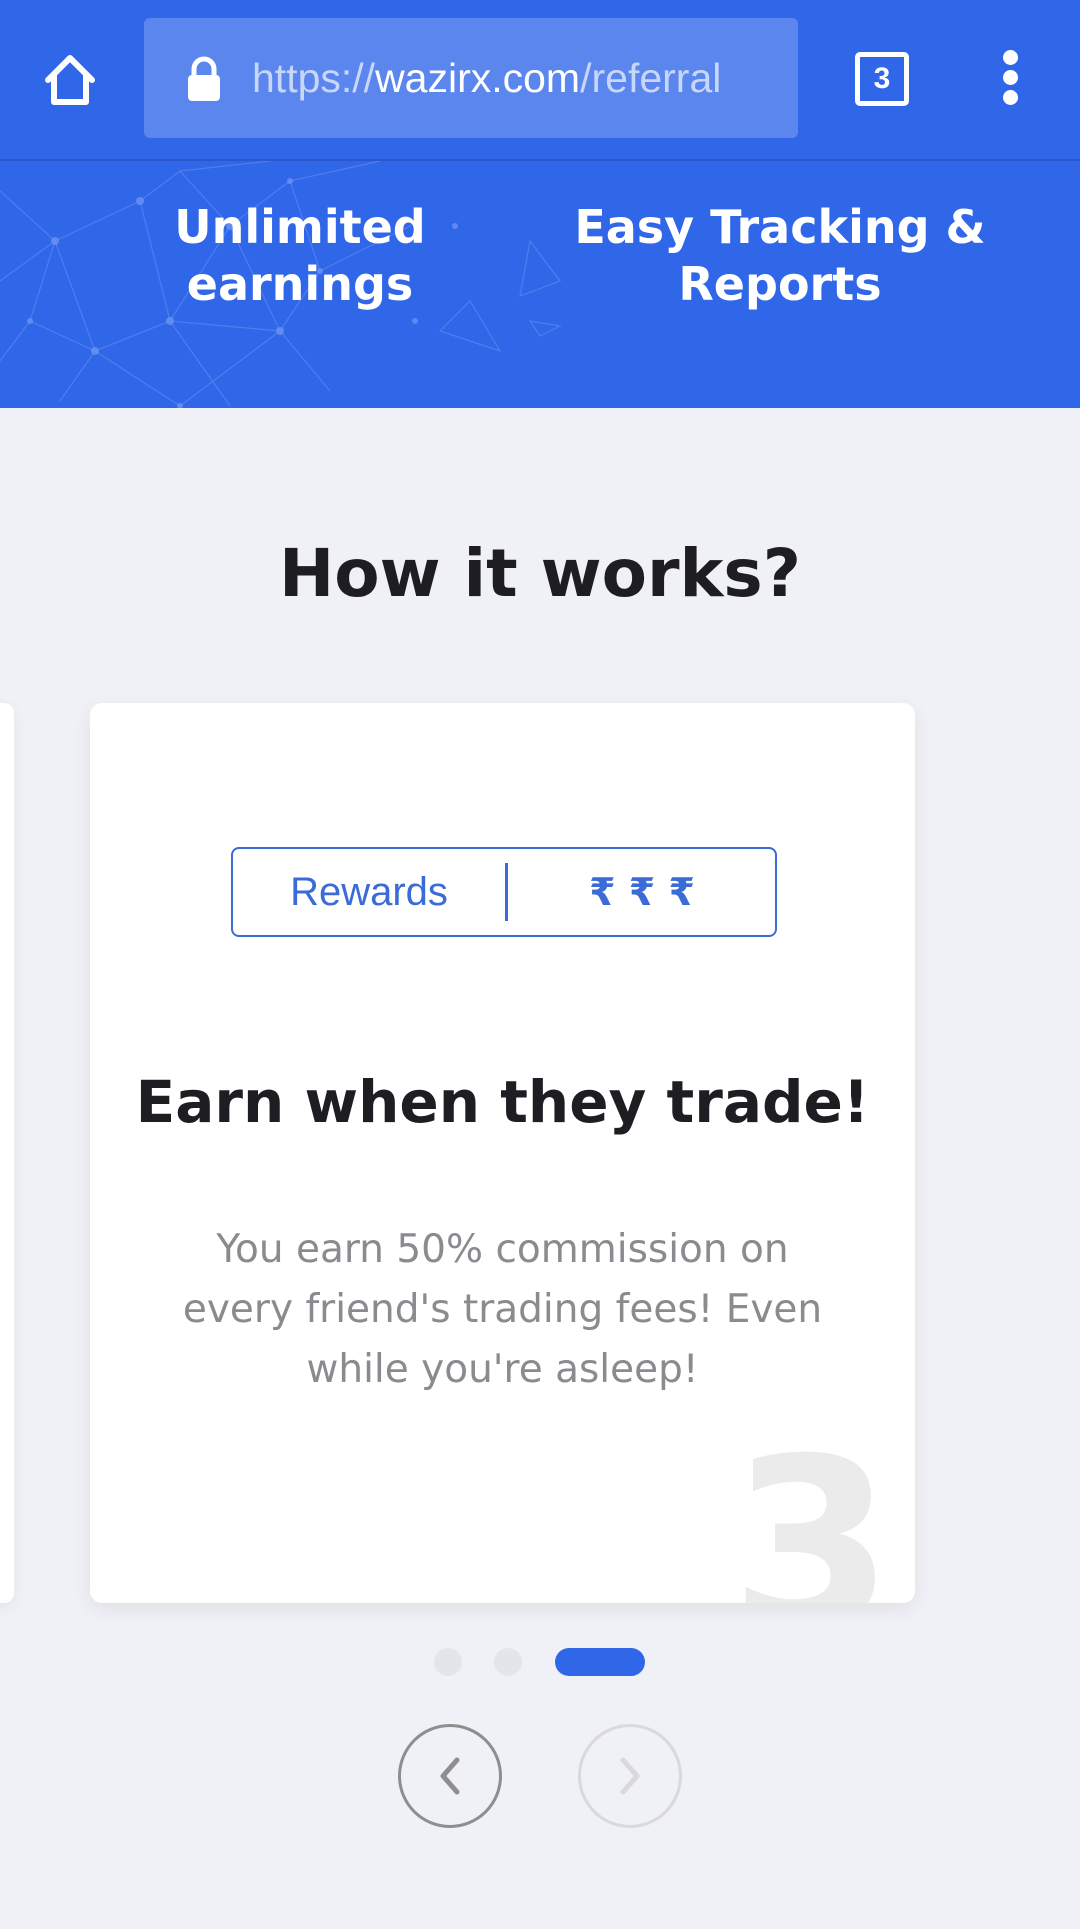 The height and width of the screenshot is (1929, 1080). What do you see at coordinates (812, 1506) in the screenshot?
I see `step-number-watermark: 3` at bounding box center [812, 1506].